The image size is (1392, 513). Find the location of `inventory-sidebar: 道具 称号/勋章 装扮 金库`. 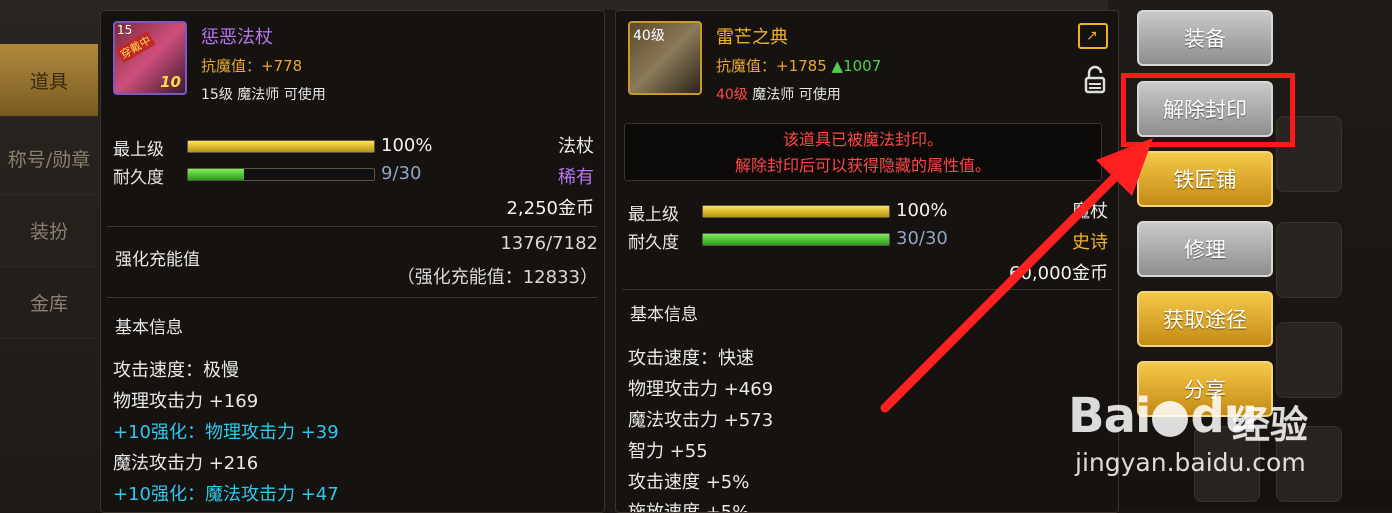

inventory-sidebar: 道具 称号/勋章 装扮 金库 is located at coordinates (50, 255).